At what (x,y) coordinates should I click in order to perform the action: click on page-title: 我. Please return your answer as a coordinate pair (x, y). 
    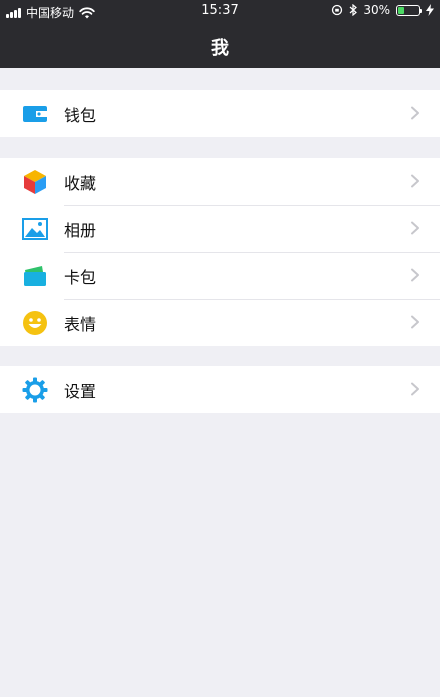
    Looking at the image, I should click on (220, 48).